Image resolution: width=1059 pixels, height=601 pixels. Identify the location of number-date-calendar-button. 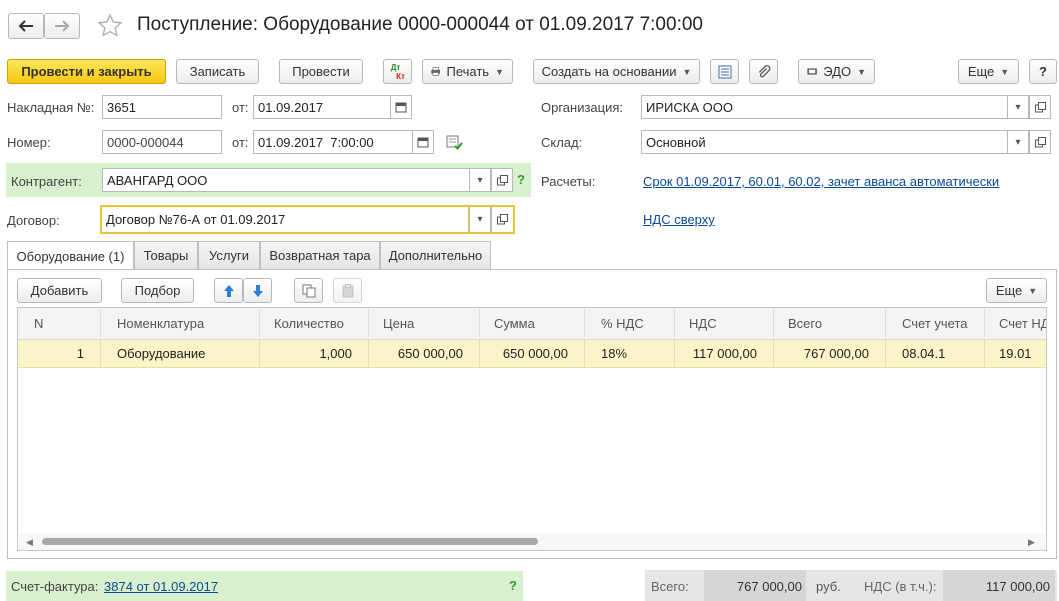
(423, 142).